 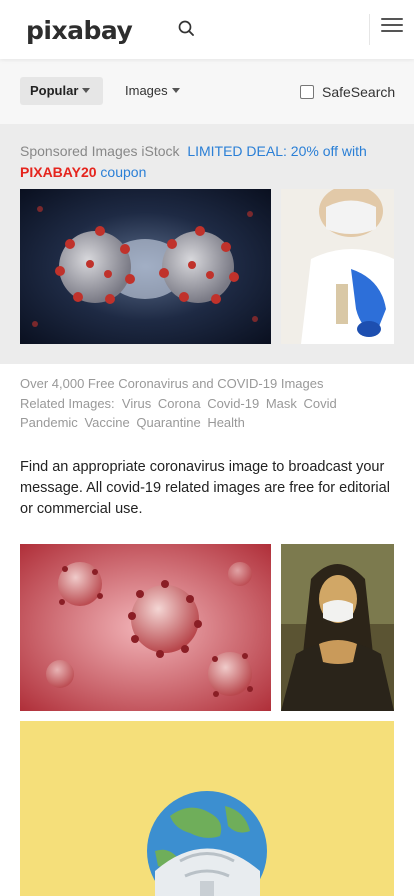 I want to click on related-tag: Covid-19, so click(x=233, y=403).